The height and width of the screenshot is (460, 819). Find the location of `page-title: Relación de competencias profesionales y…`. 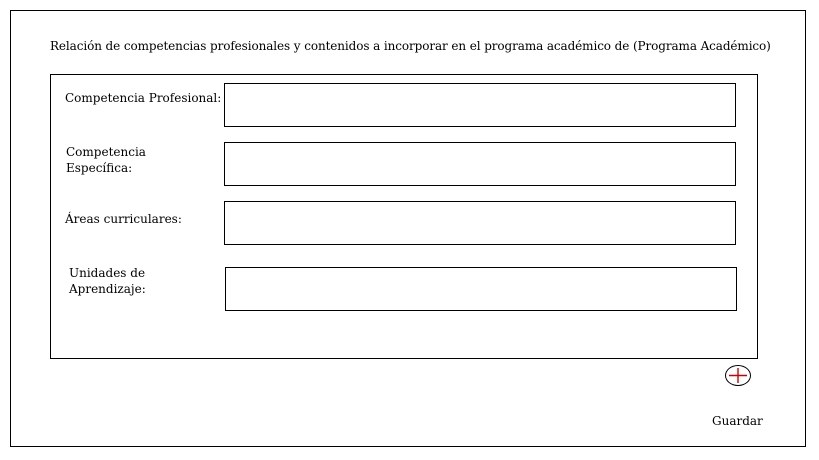

page-title: Relación de competencias profesionales y… is located at coordinates (410, 46).